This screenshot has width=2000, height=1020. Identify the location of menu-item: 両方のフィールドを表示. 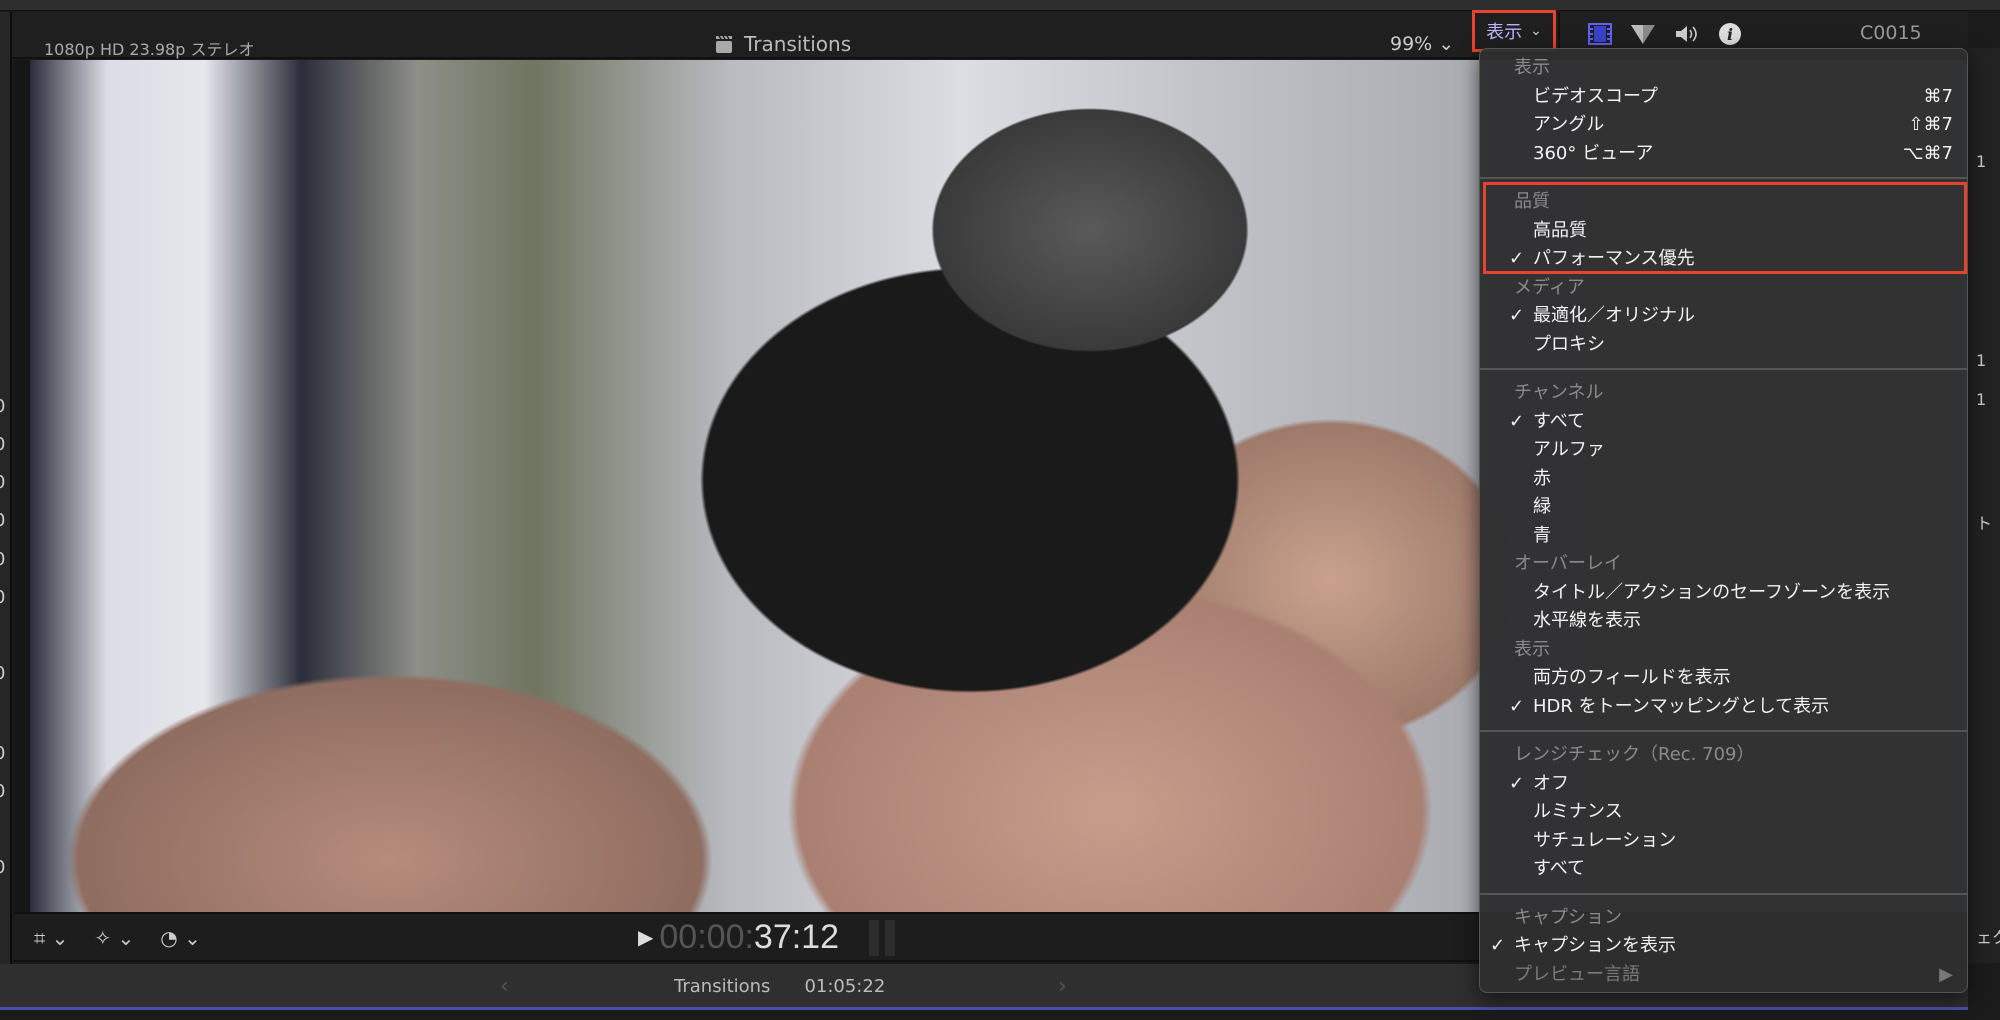
(1723, 678).